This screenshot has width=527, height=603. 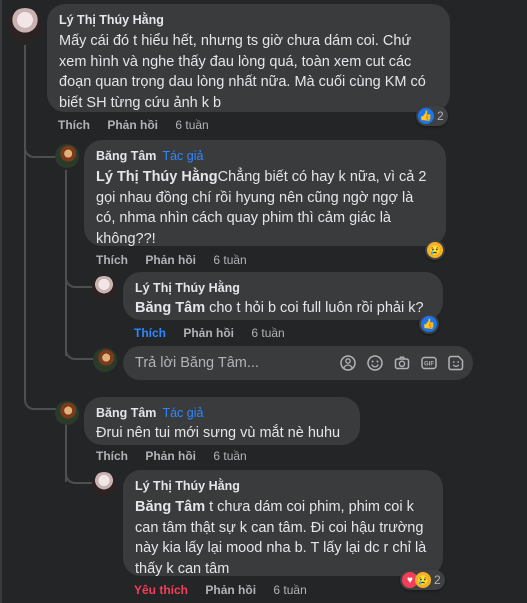 I want to click on gif-icon: GIF, so click(x=429, y=363).